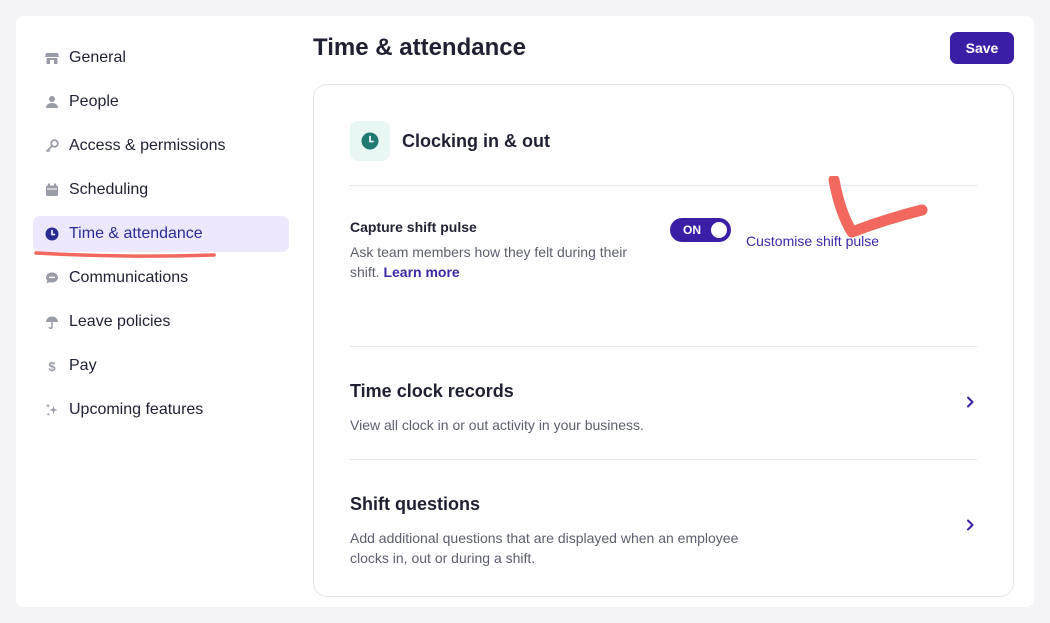 This screenshot has height=623, width=1050. I want to click on sidebar-item-leave-policies: Leave policies, so click(161, 322).